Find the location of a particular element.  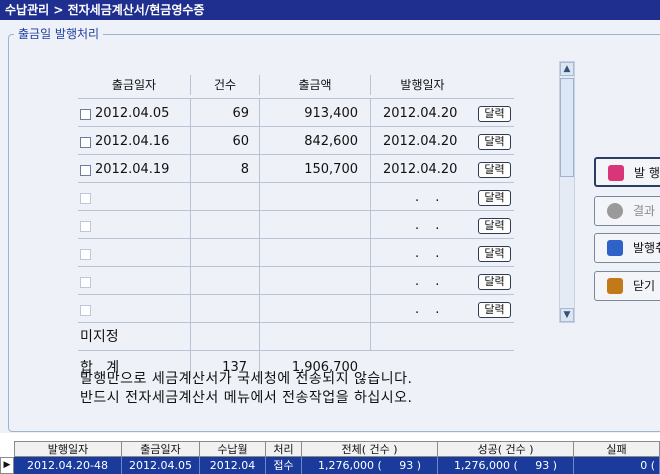

notice-line-2: 반드시 전자세금계산서 메뉴에서 전송작업을 하십시오. is located at coordinates (246, 398).